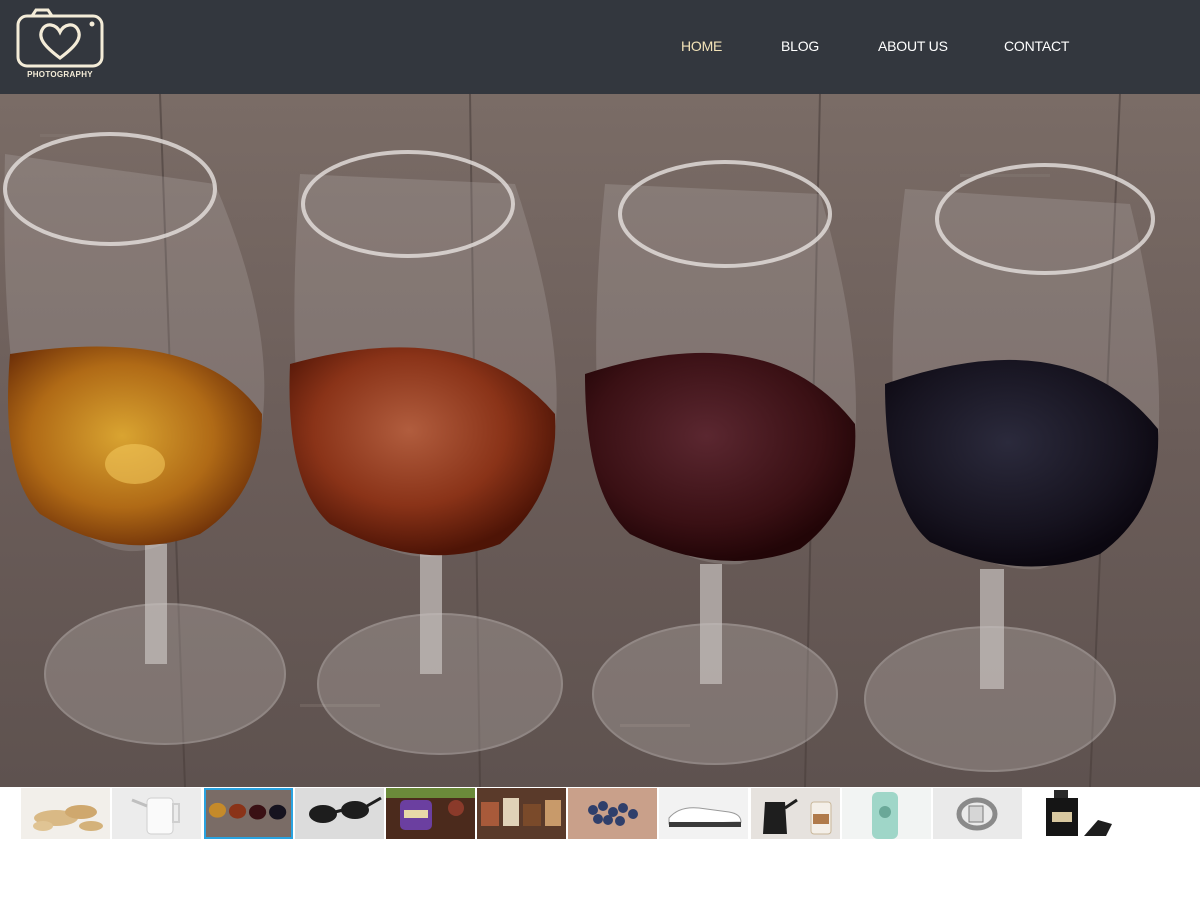 The height and width of the screenshot is (900, 1200). I want to click on logo-text: PHOTOGRAPHY, so click(60, 74).